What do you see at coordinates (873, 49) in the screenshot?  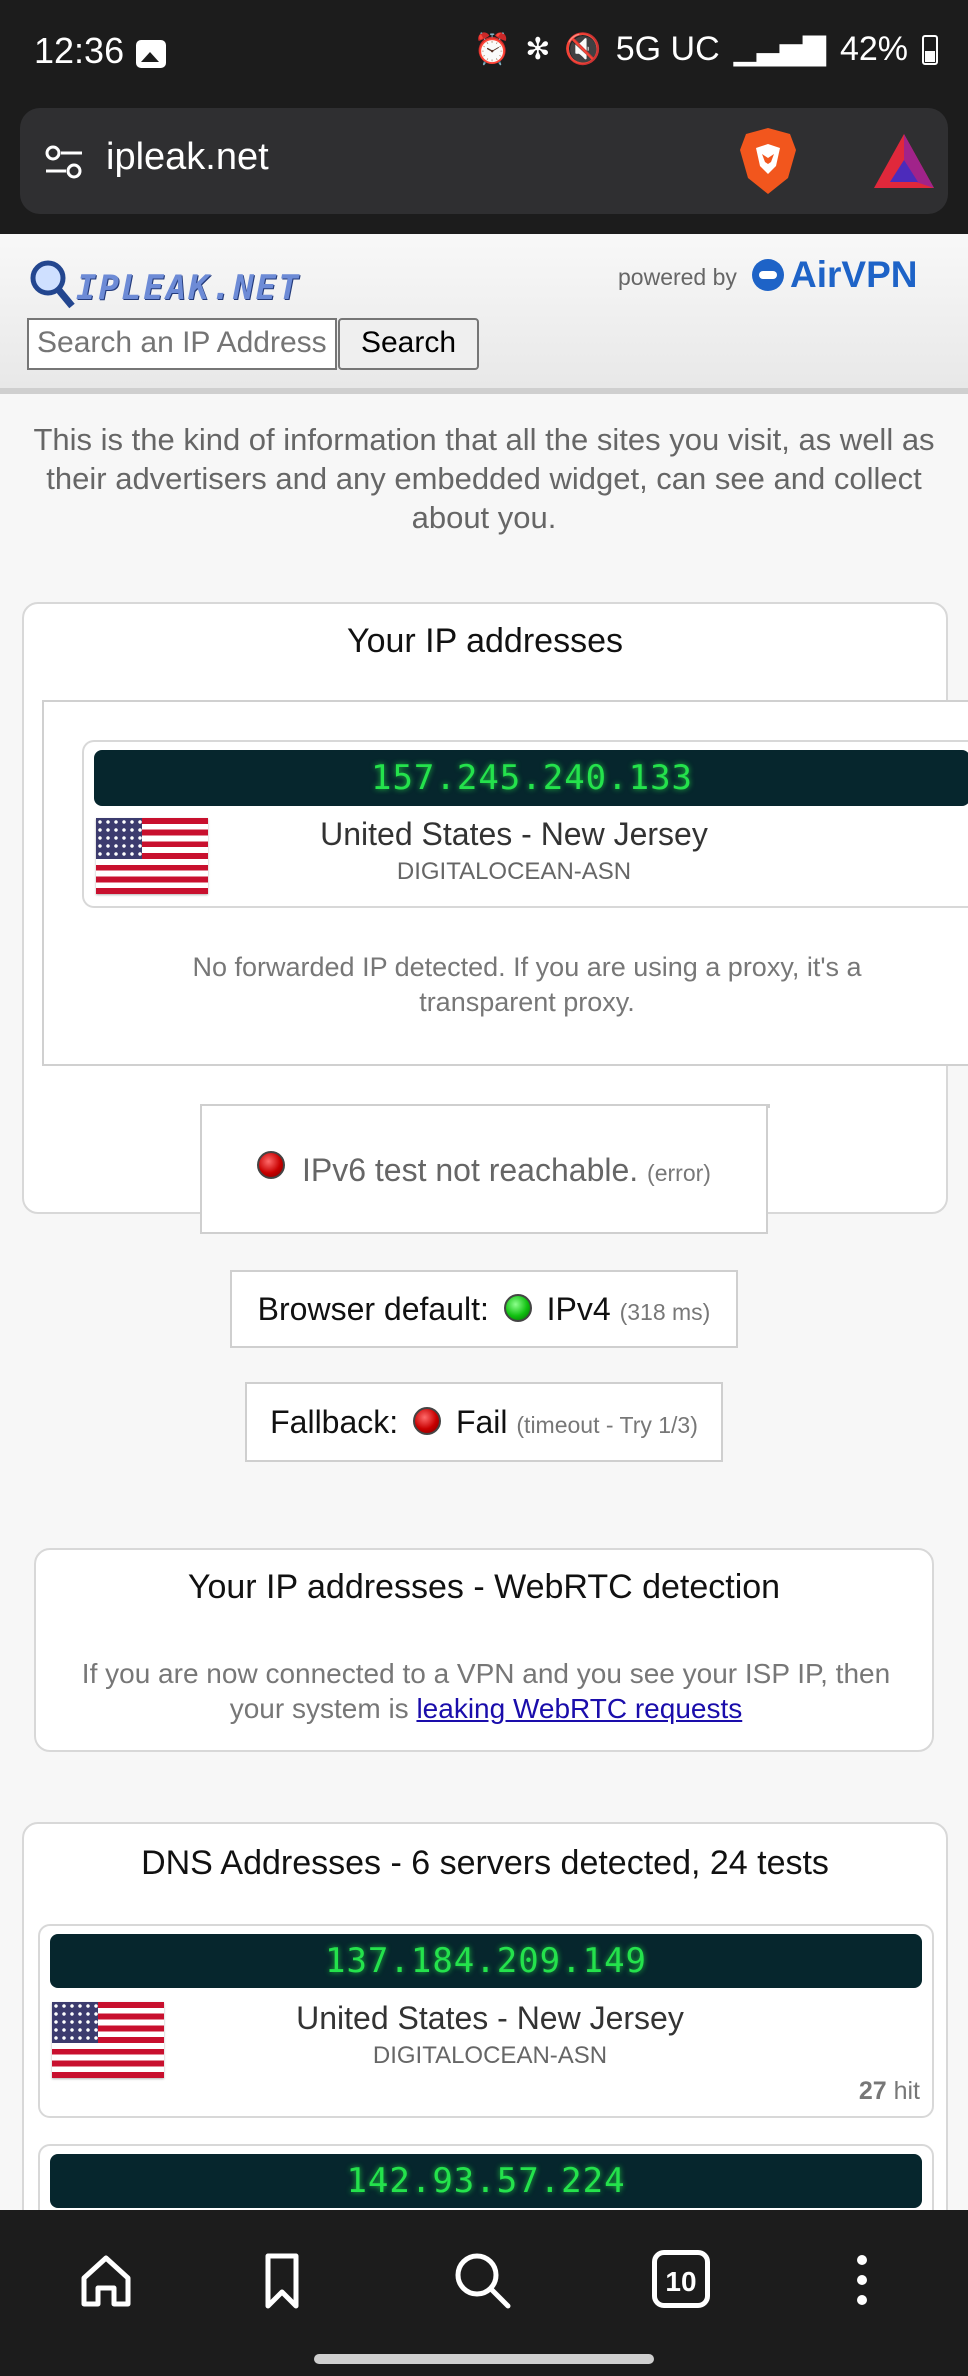 I see `battery-percent: 42%` at bounding box center [873, 49].